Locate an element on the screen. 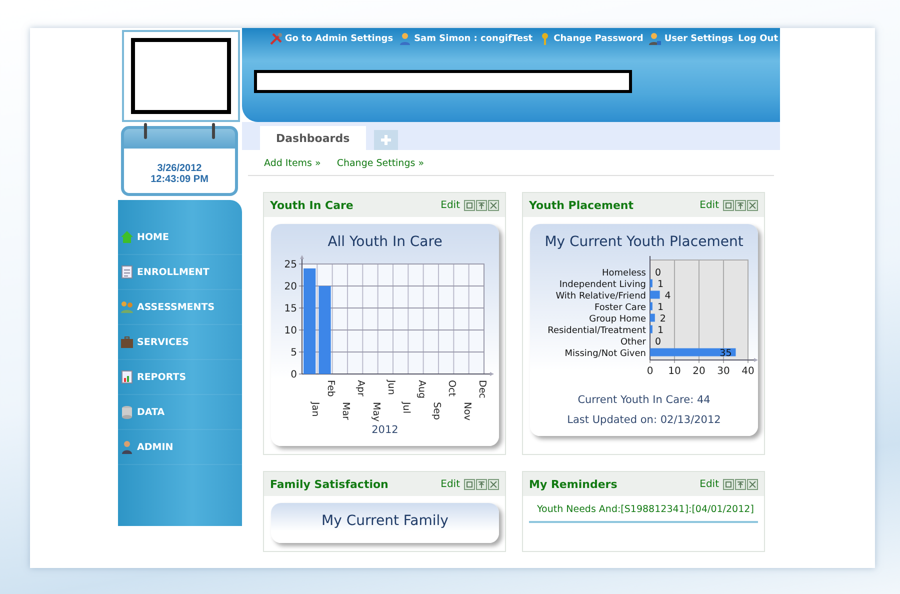 This screenshot has height=594, width=900. document-icon is located at coordinates (127, 272).